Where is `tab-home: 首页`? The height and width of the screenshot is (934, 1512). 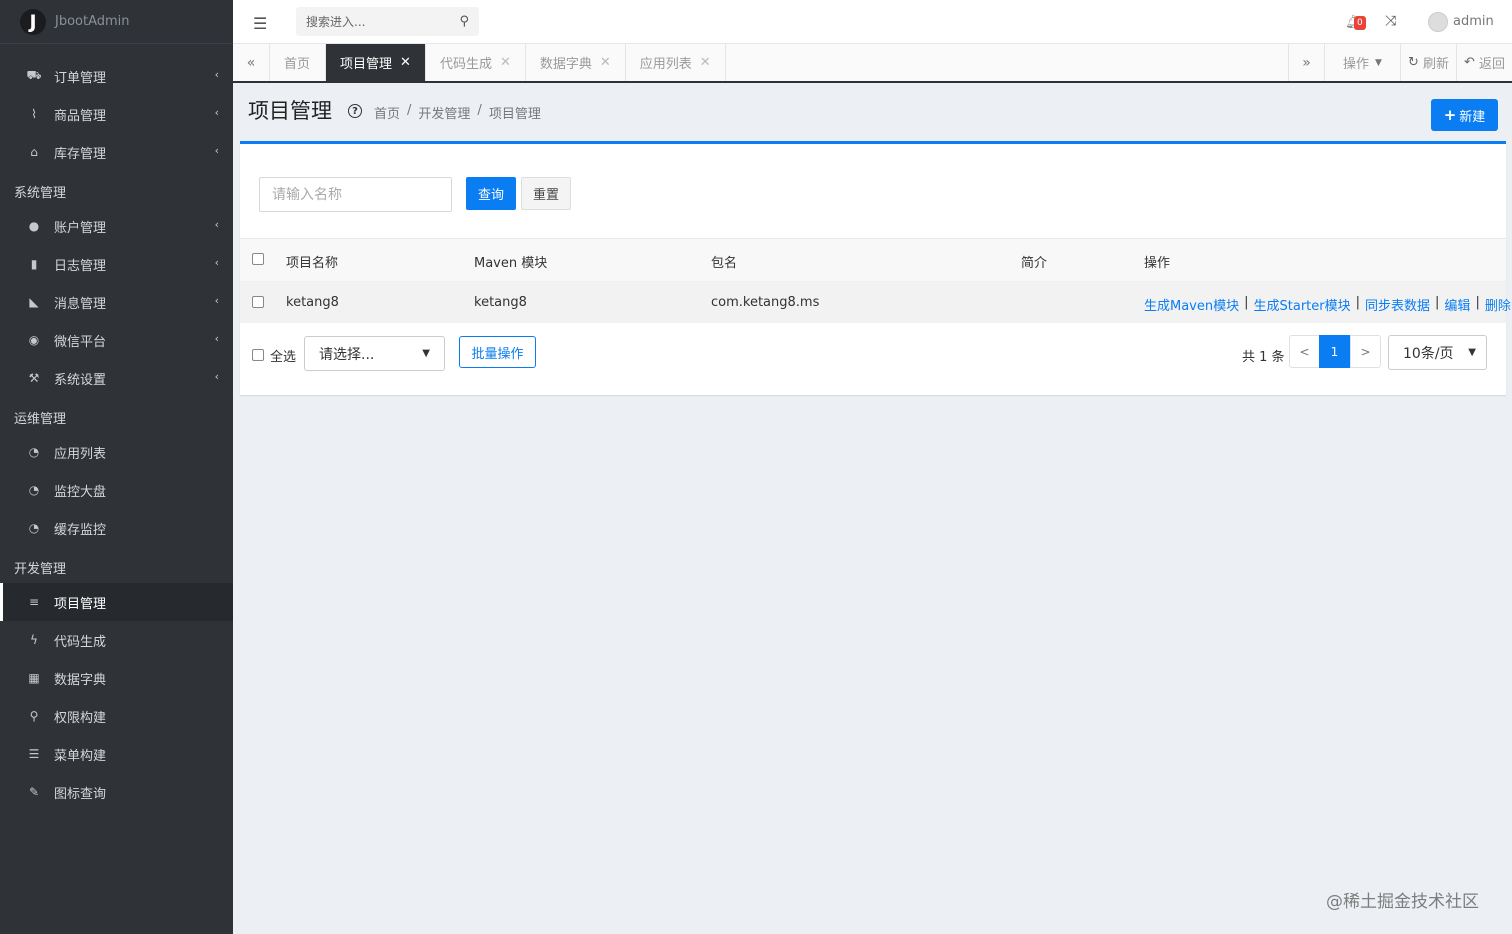
tab-home: 首页 is located at coordinates (298, 62).